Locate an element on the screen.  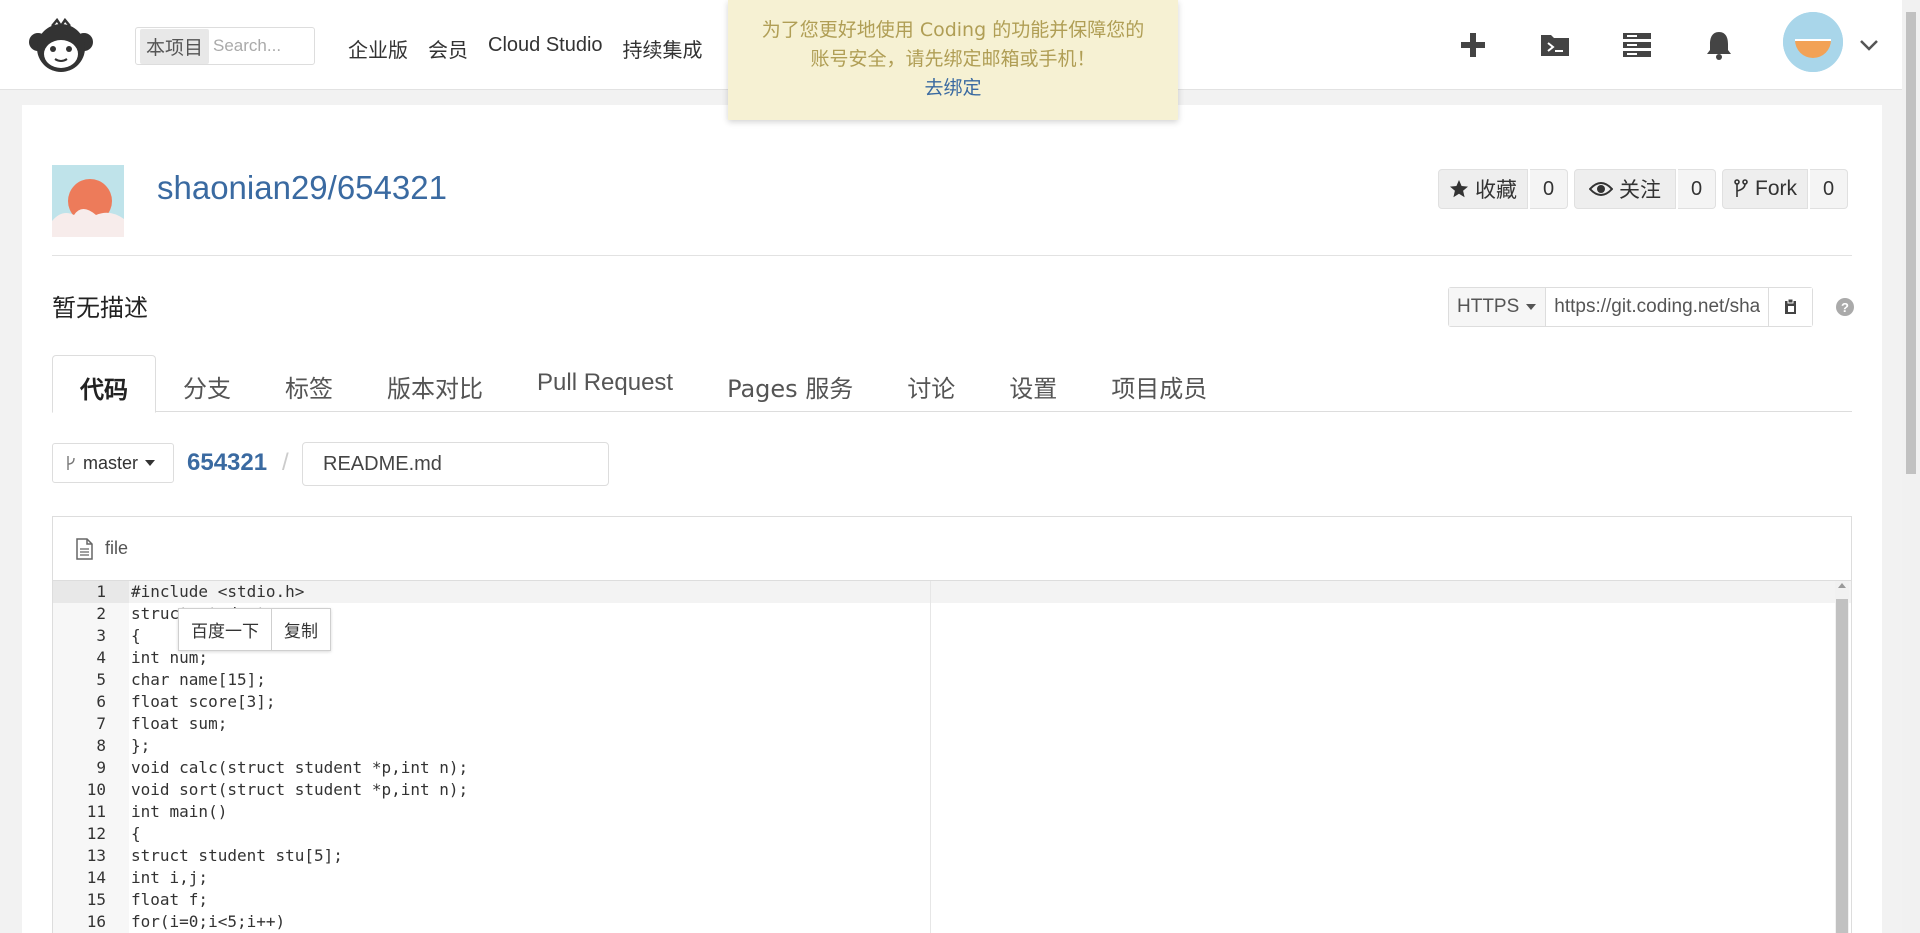
code-text: struct student stu[5]; is located at coordinates (237, 855).